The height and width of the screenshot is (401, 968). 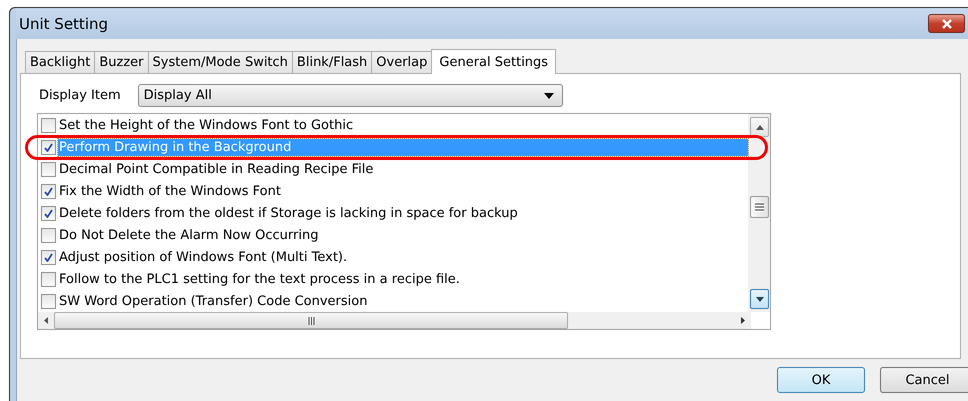 I want to click on scroll-down-button, so click(x=759, y=299).